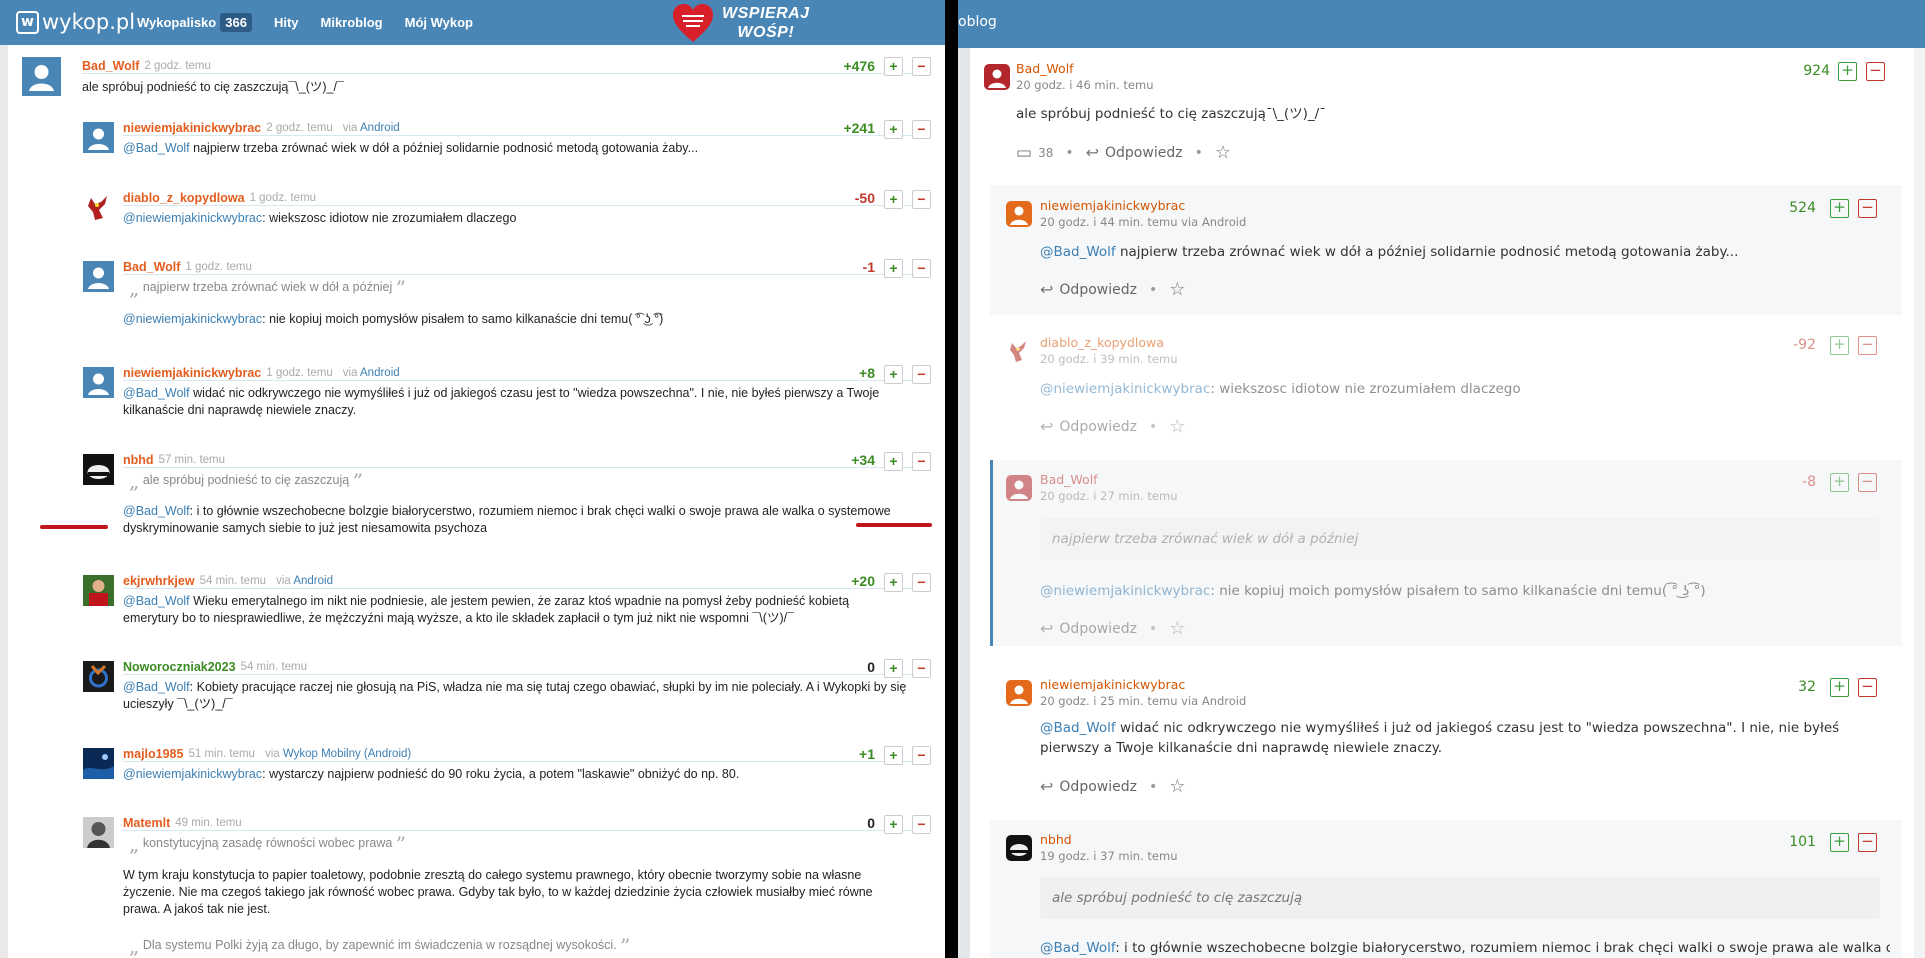  I want to click on nav-wykopalisko: Wykopalisko 366, so click(194, 22).